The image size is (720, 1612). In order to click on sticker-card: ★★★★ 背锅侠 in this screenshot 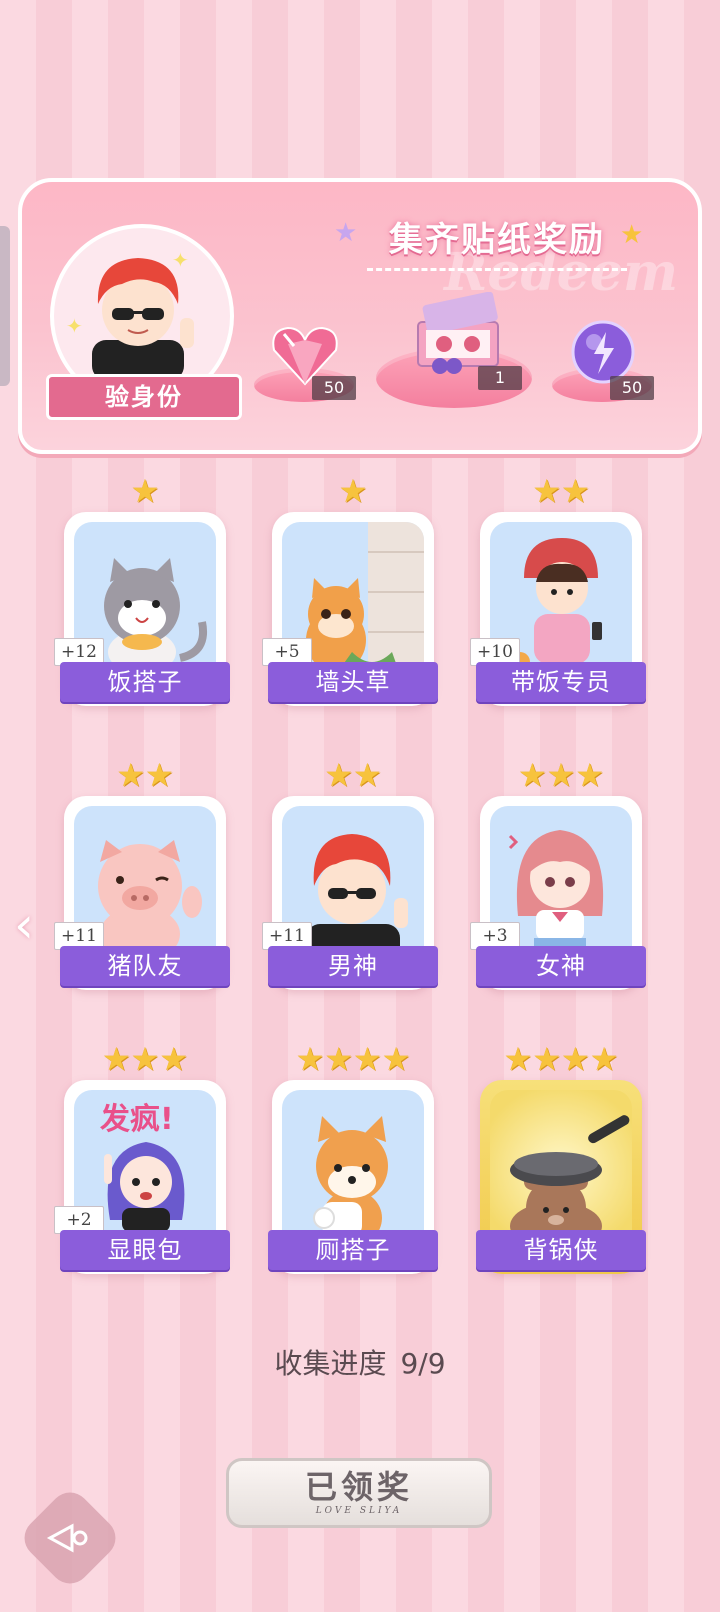, I will do `click(561, 1160)`.